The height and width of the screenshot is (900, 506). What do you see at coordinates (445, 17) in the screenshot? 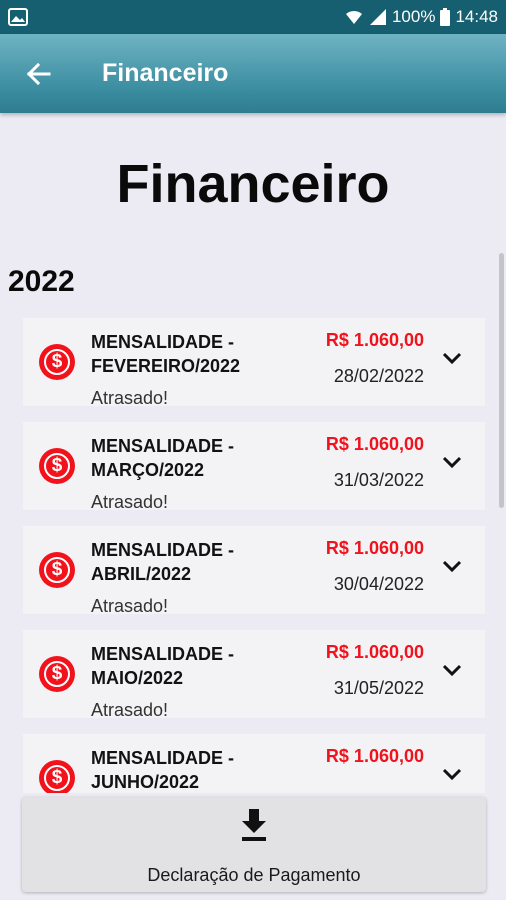
I see `battery-icon` at bounding box center [445, 17].